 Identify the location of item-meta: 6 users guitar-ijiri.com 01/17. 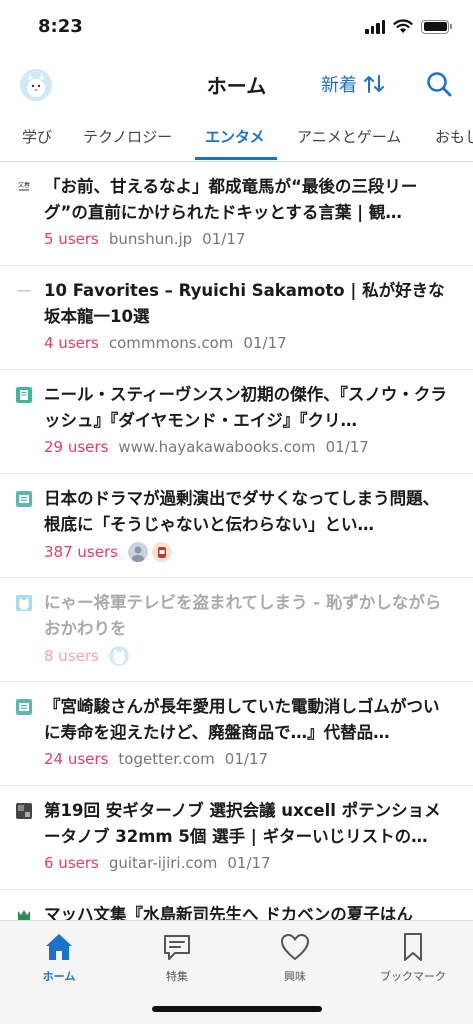
(157, 863).